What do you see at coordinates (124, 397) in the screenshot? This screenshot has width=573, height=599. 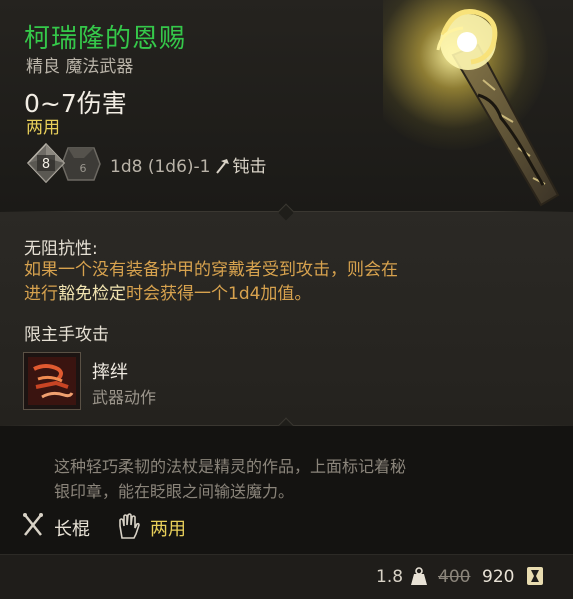 I see `action-type: 武器动作` at bounding box center [124, 397].